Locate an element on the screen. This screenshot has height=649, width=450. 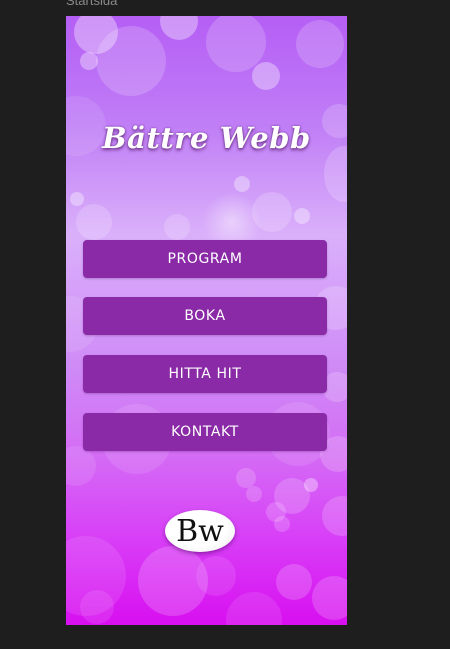
frame-label: Startsida is located at coordinates (92, 4).